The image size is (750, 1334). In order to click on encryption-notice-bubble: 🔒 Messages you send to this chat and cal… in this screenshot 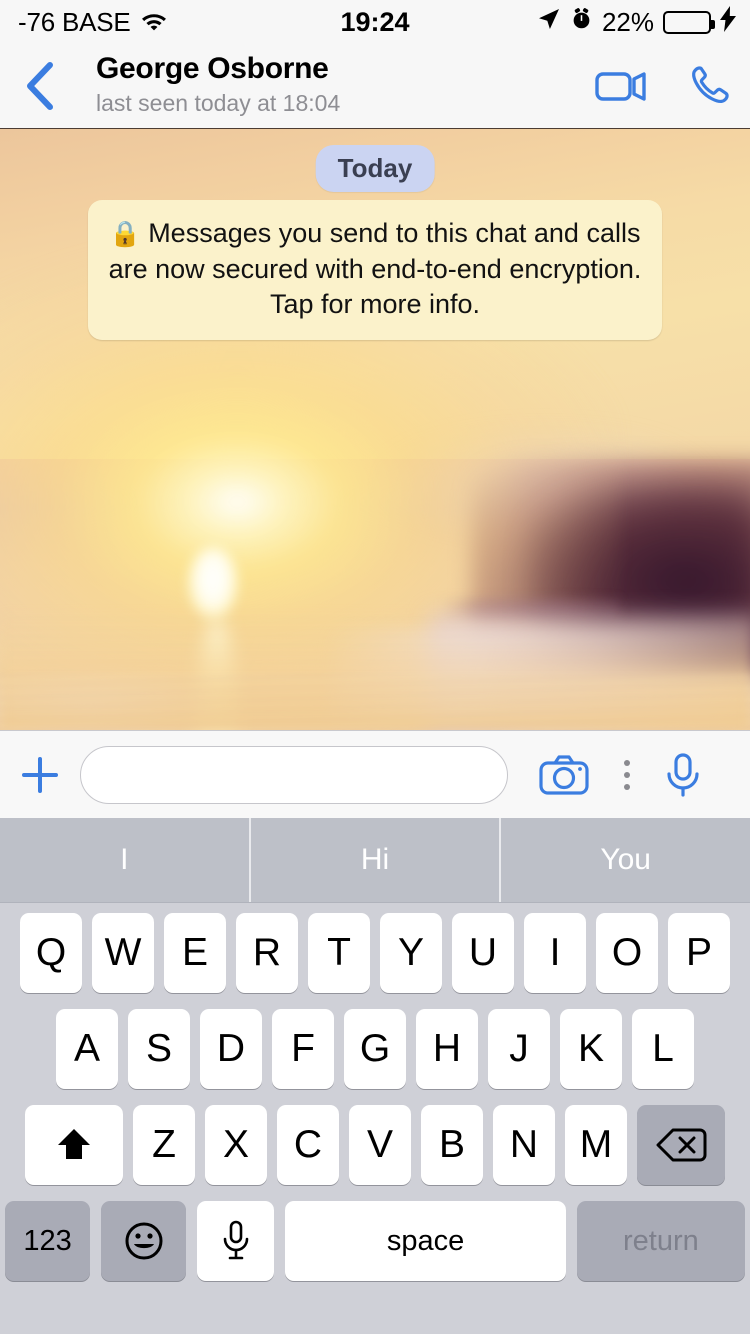, I will do `click(375, 270)`.